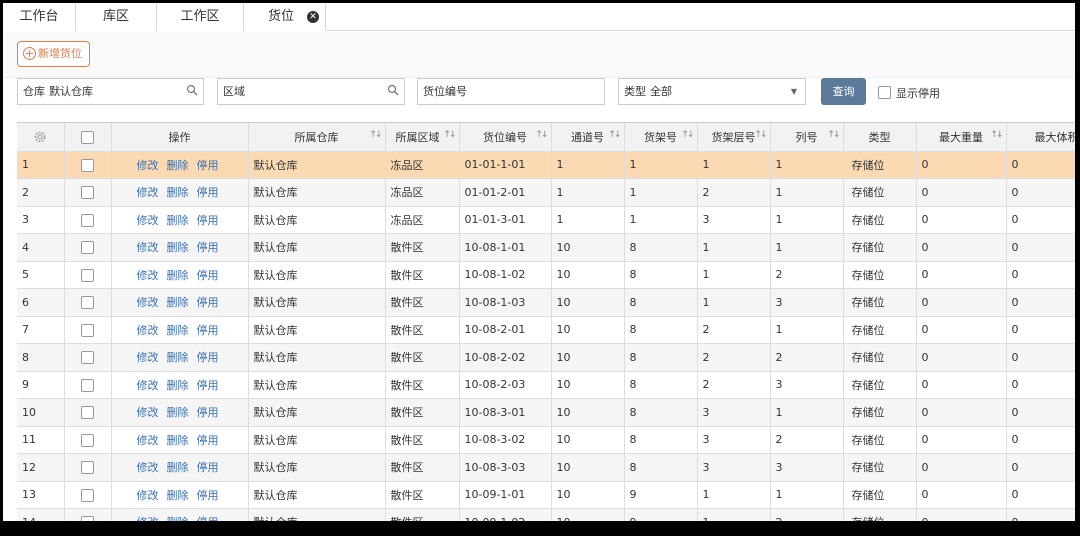 Image resolution: width=1080 pixels, height=536 pixels. Describe the element at coordinates (546, 192) in the screenshot. I see `table-row: 2 修改 删除 停用 默认仓库 冻品区 01-01-2-01 1 1 2 1 存储位 0 0` at that location.